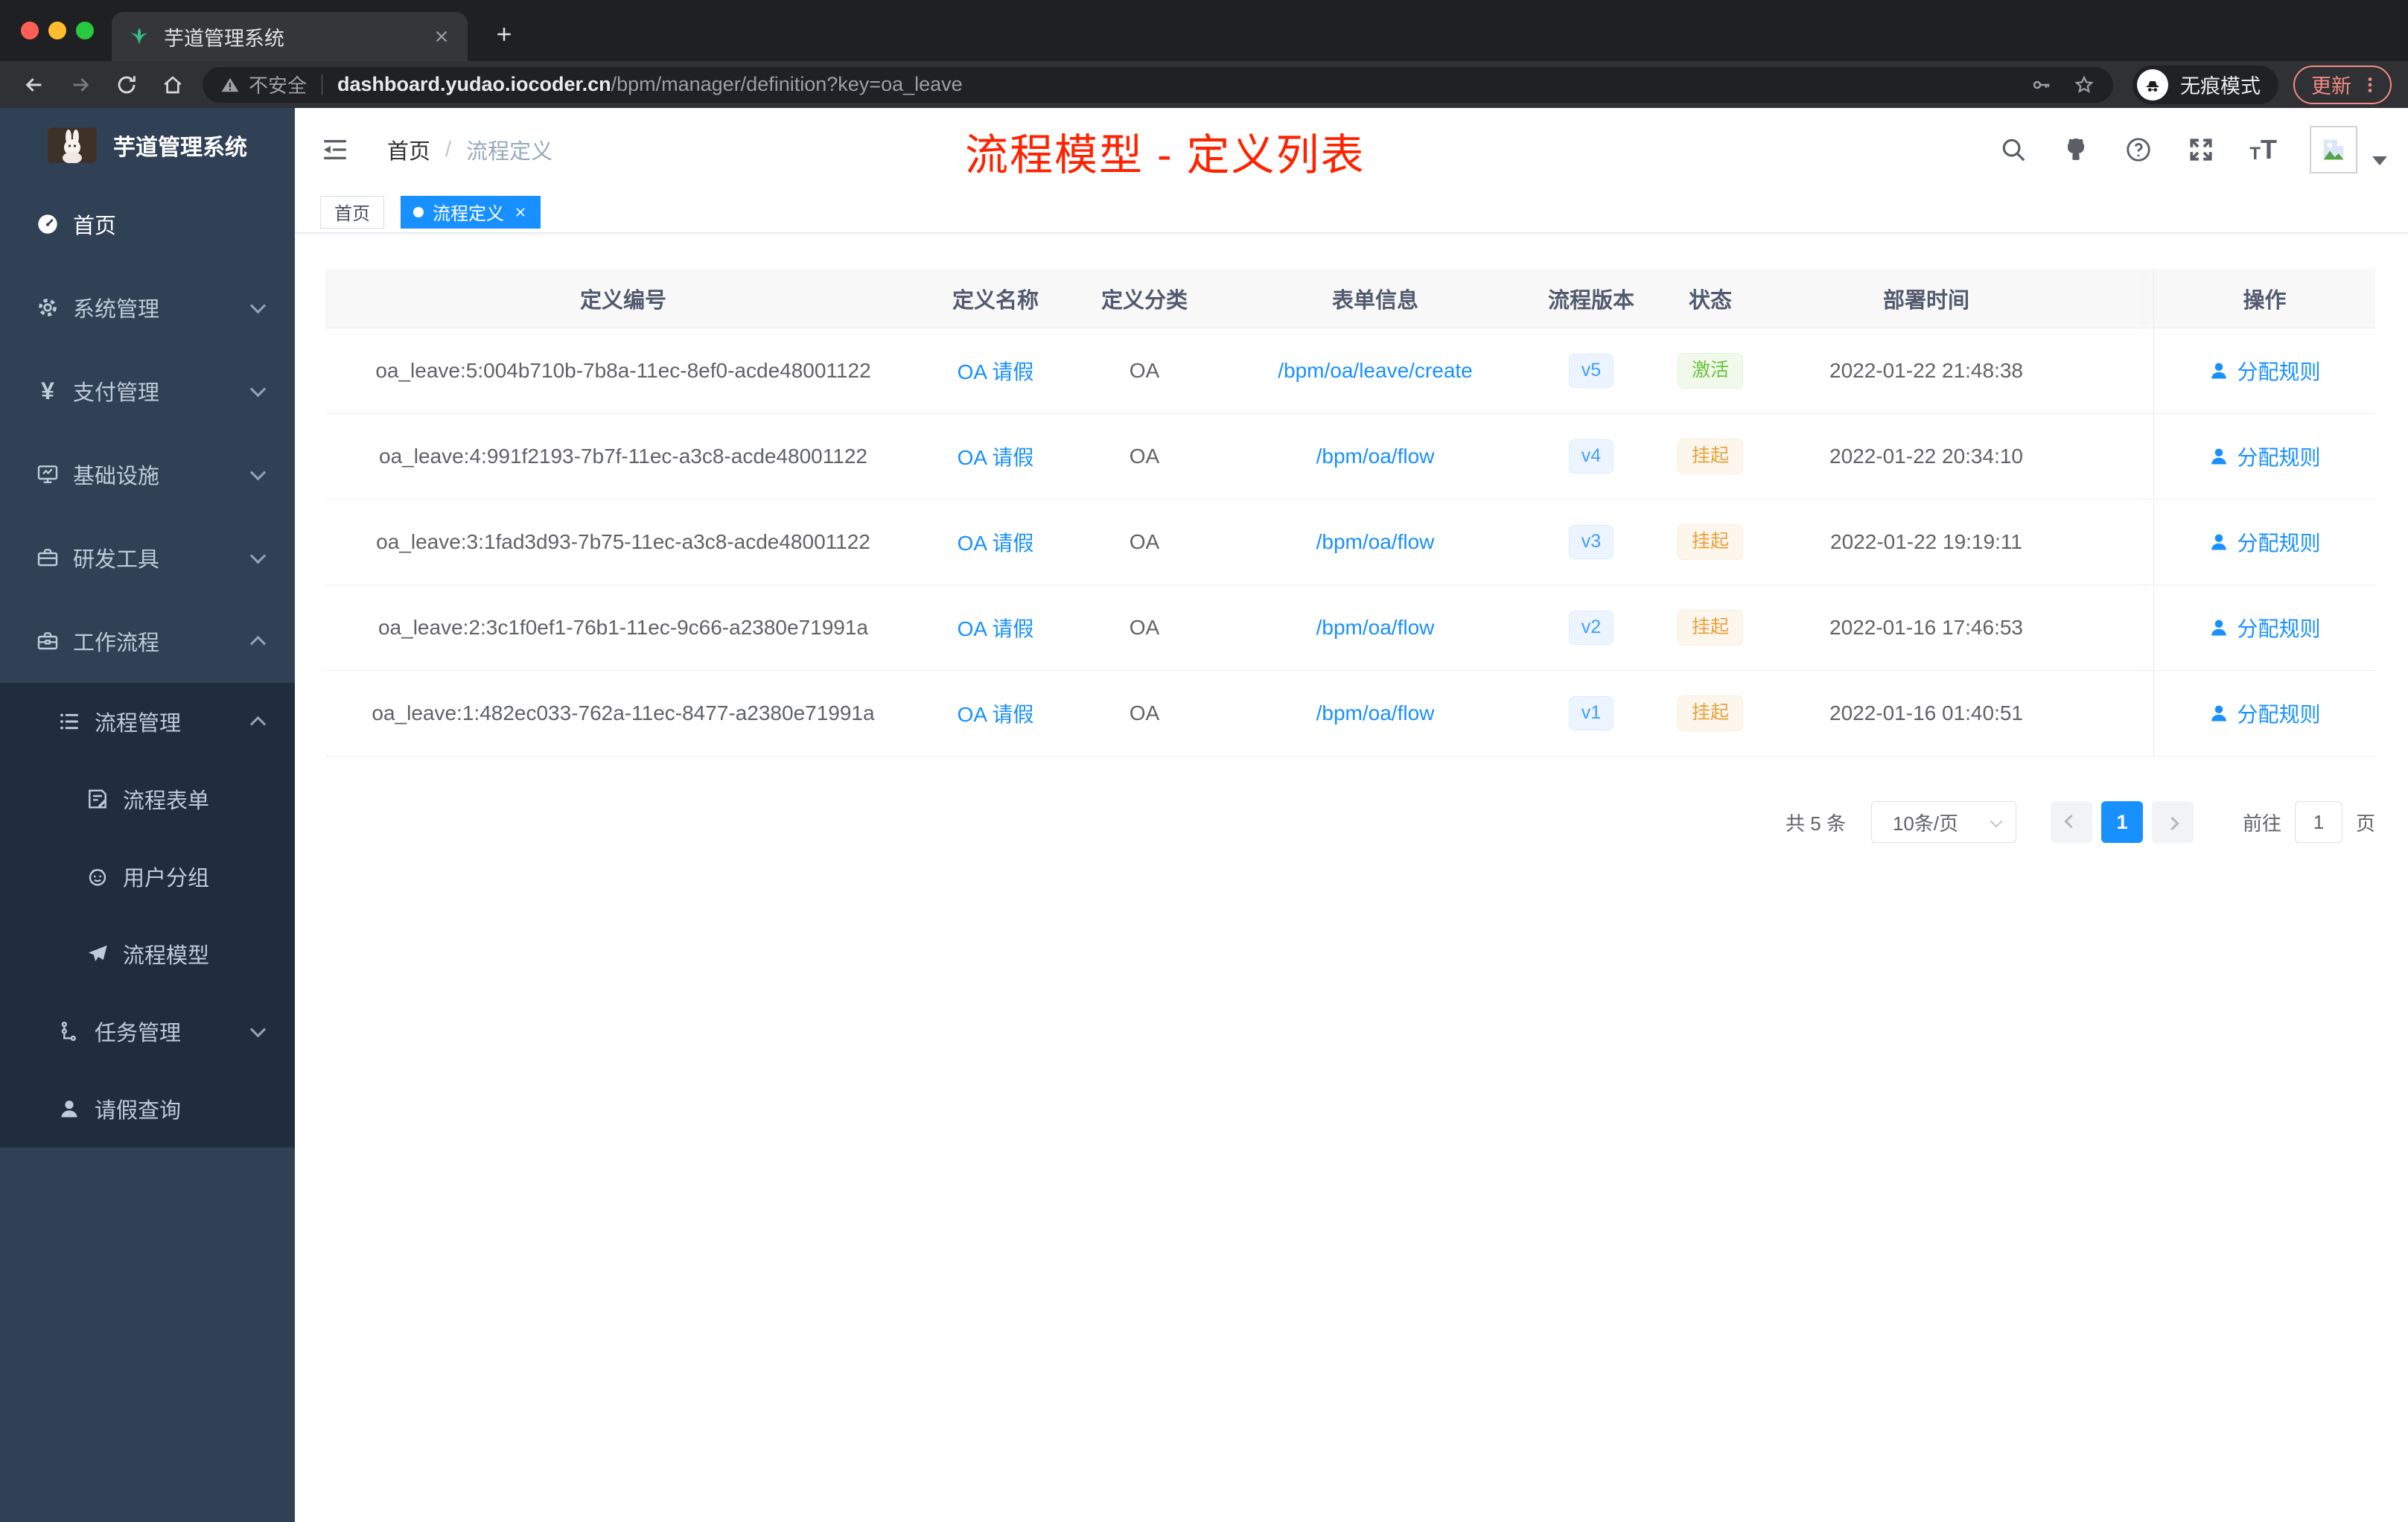 This screenshot has height=1522, width=2408. Describe the element at coordinates (2041, 85) in the screenshot. I see `password-key-icon` at that location.